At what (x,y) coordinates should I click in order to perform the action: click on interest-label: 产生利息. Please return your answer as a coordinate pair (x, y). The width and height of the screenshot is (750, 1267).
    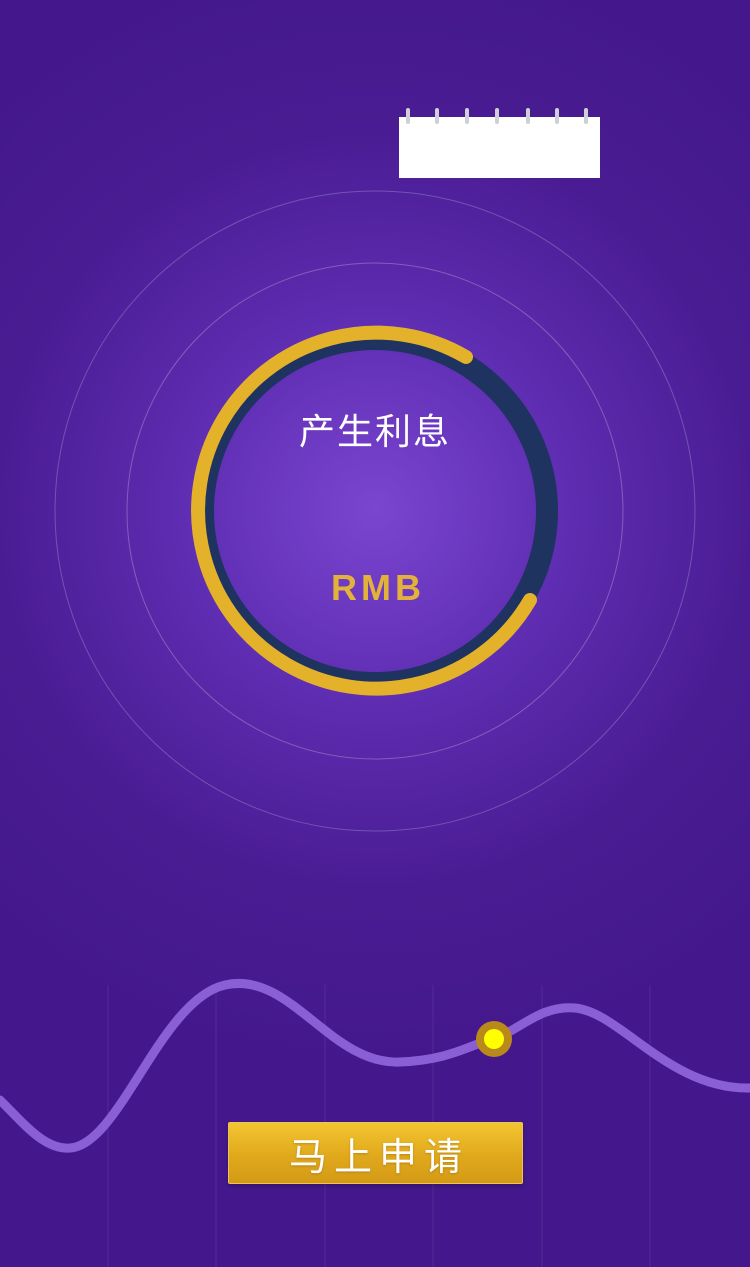
    Looking at the image, I should click on (374, 432).